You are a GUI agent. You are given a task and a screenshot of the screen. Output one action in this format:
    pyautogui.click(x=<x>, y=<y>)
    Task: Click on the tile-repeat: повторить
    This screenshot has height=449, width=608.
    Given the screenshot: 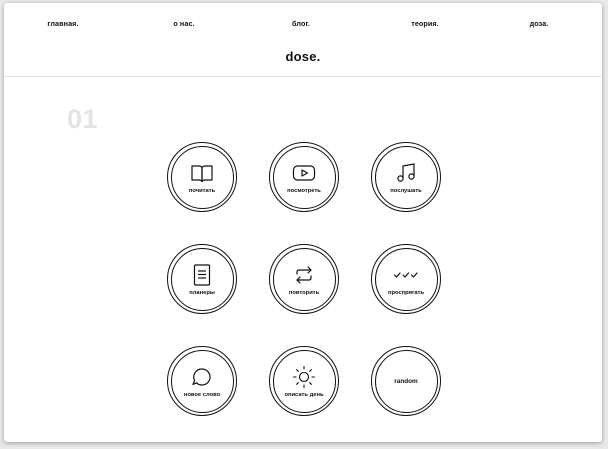 What is the action you would take?
    pyautogui.click(x=304, y=279)
    